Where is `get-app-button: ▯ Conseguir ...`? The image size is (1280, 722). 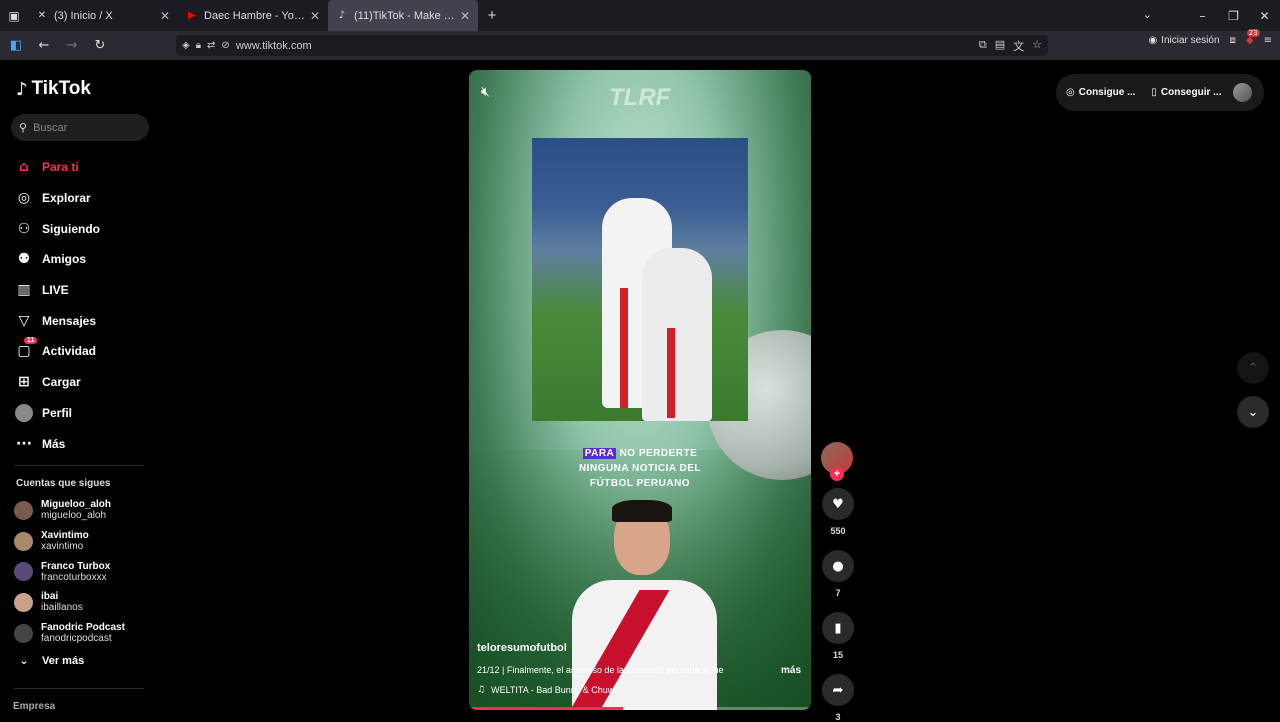 get-app-button: ▯ Conseguir ... is located at coordinates (1186, 92).